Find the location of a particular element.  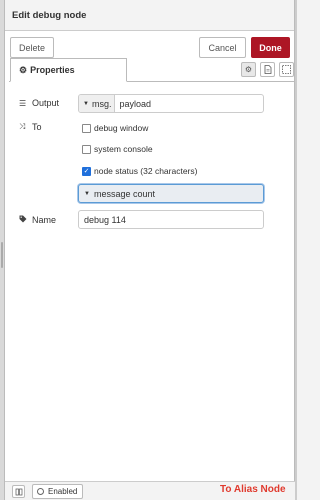

circle-icon is located at coordinates (40, 491).